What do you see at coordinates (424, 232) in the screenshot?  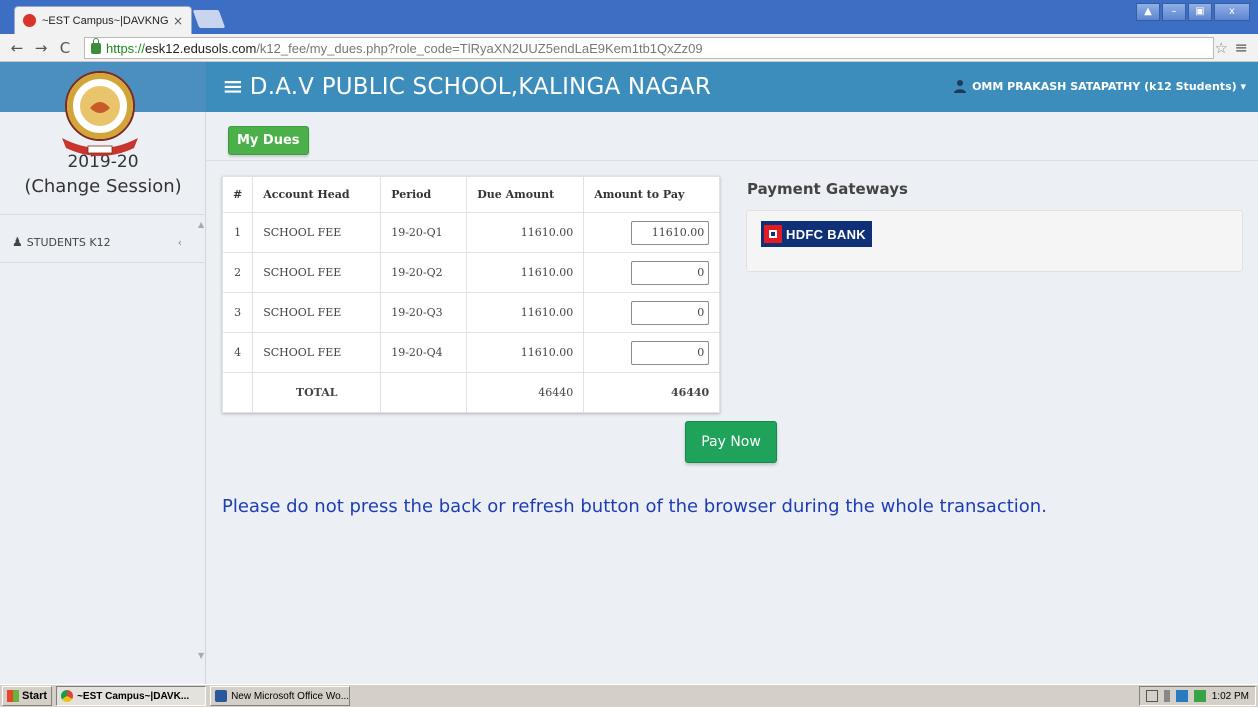 I see `period: 19-20-Q1` at bounding box center [424, 232].